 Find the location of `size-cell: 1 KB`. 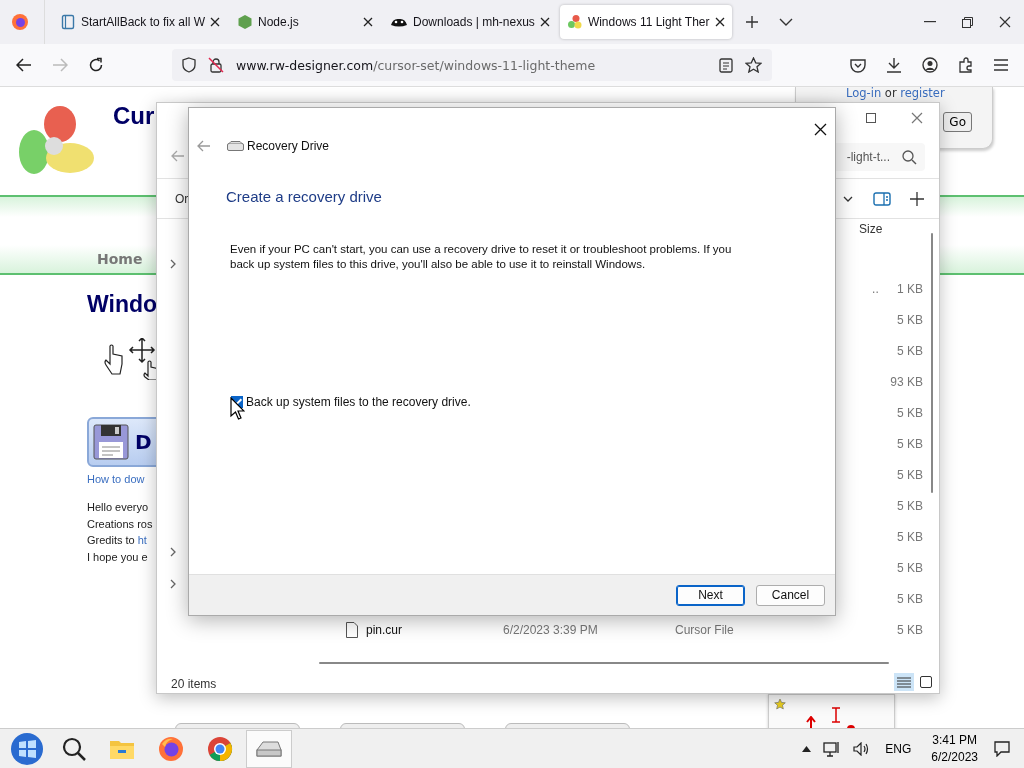

size-cell: 1 KB is located at coordinates (909, 288).